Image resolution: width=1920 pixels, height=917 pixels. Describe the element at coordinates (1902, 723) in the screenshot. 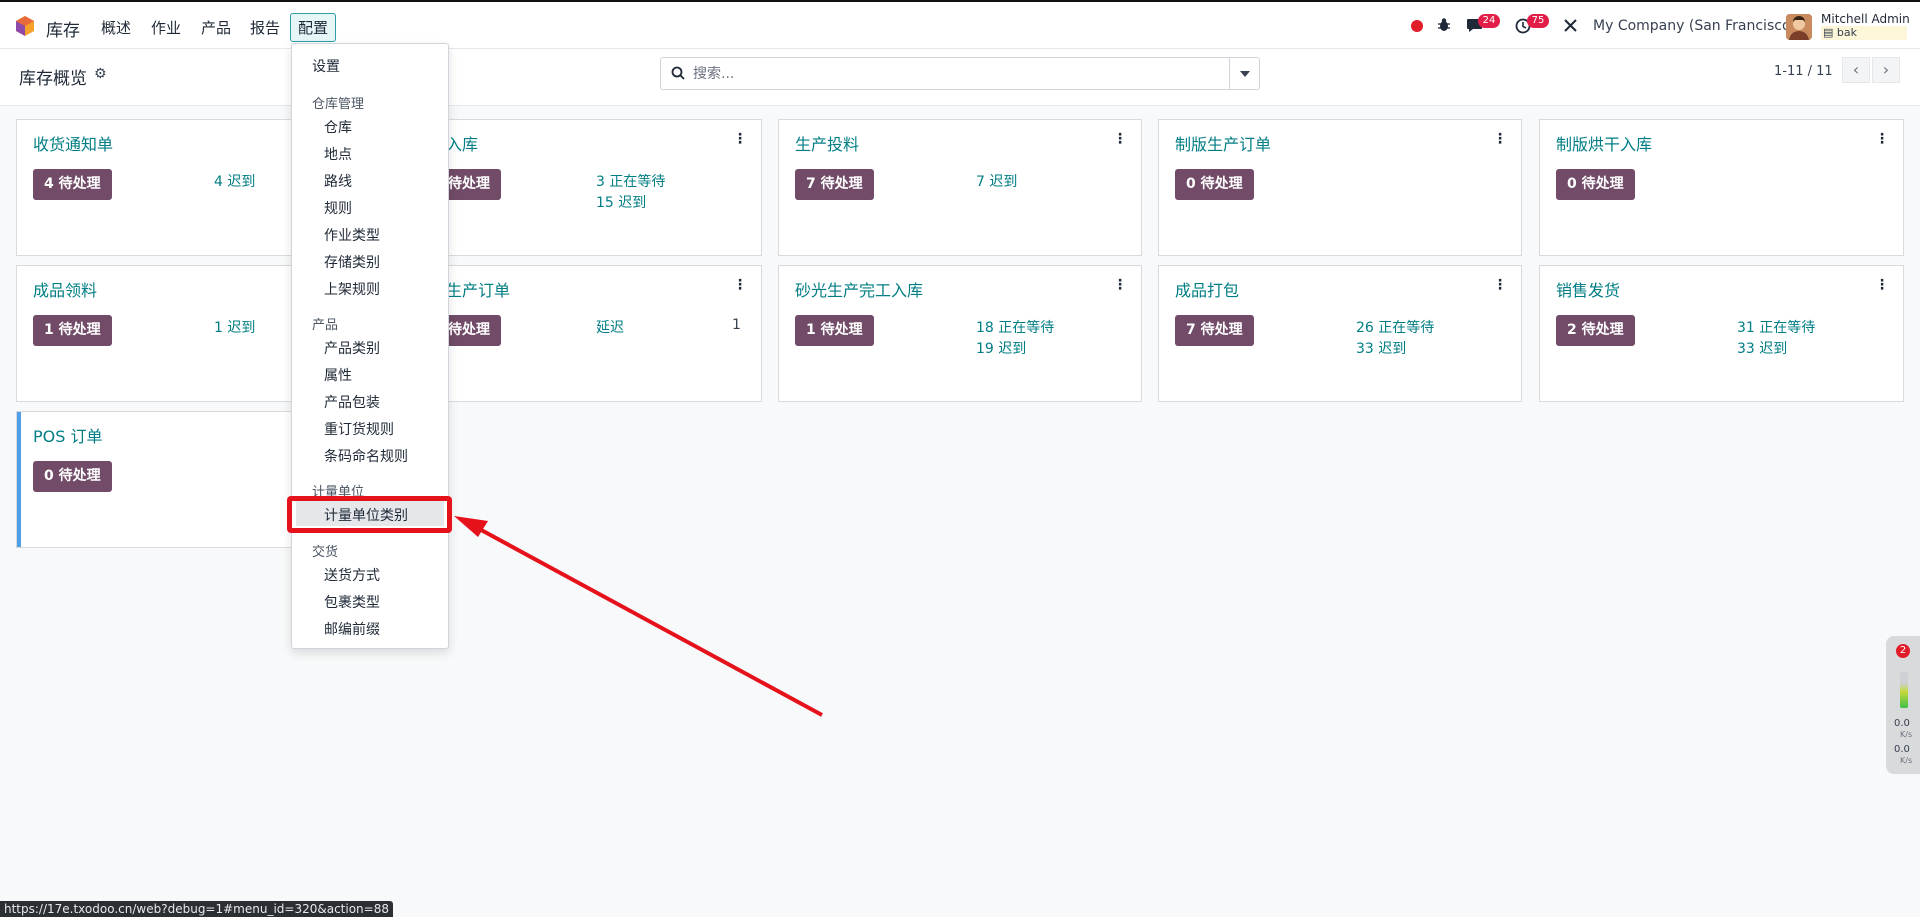

I see `upload-speed: 0.0` at that location.